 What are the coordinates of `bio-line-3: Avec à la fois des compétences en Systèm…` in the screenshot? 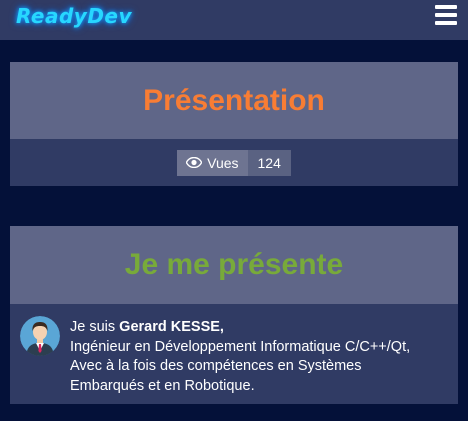 It's located at (216, 366).